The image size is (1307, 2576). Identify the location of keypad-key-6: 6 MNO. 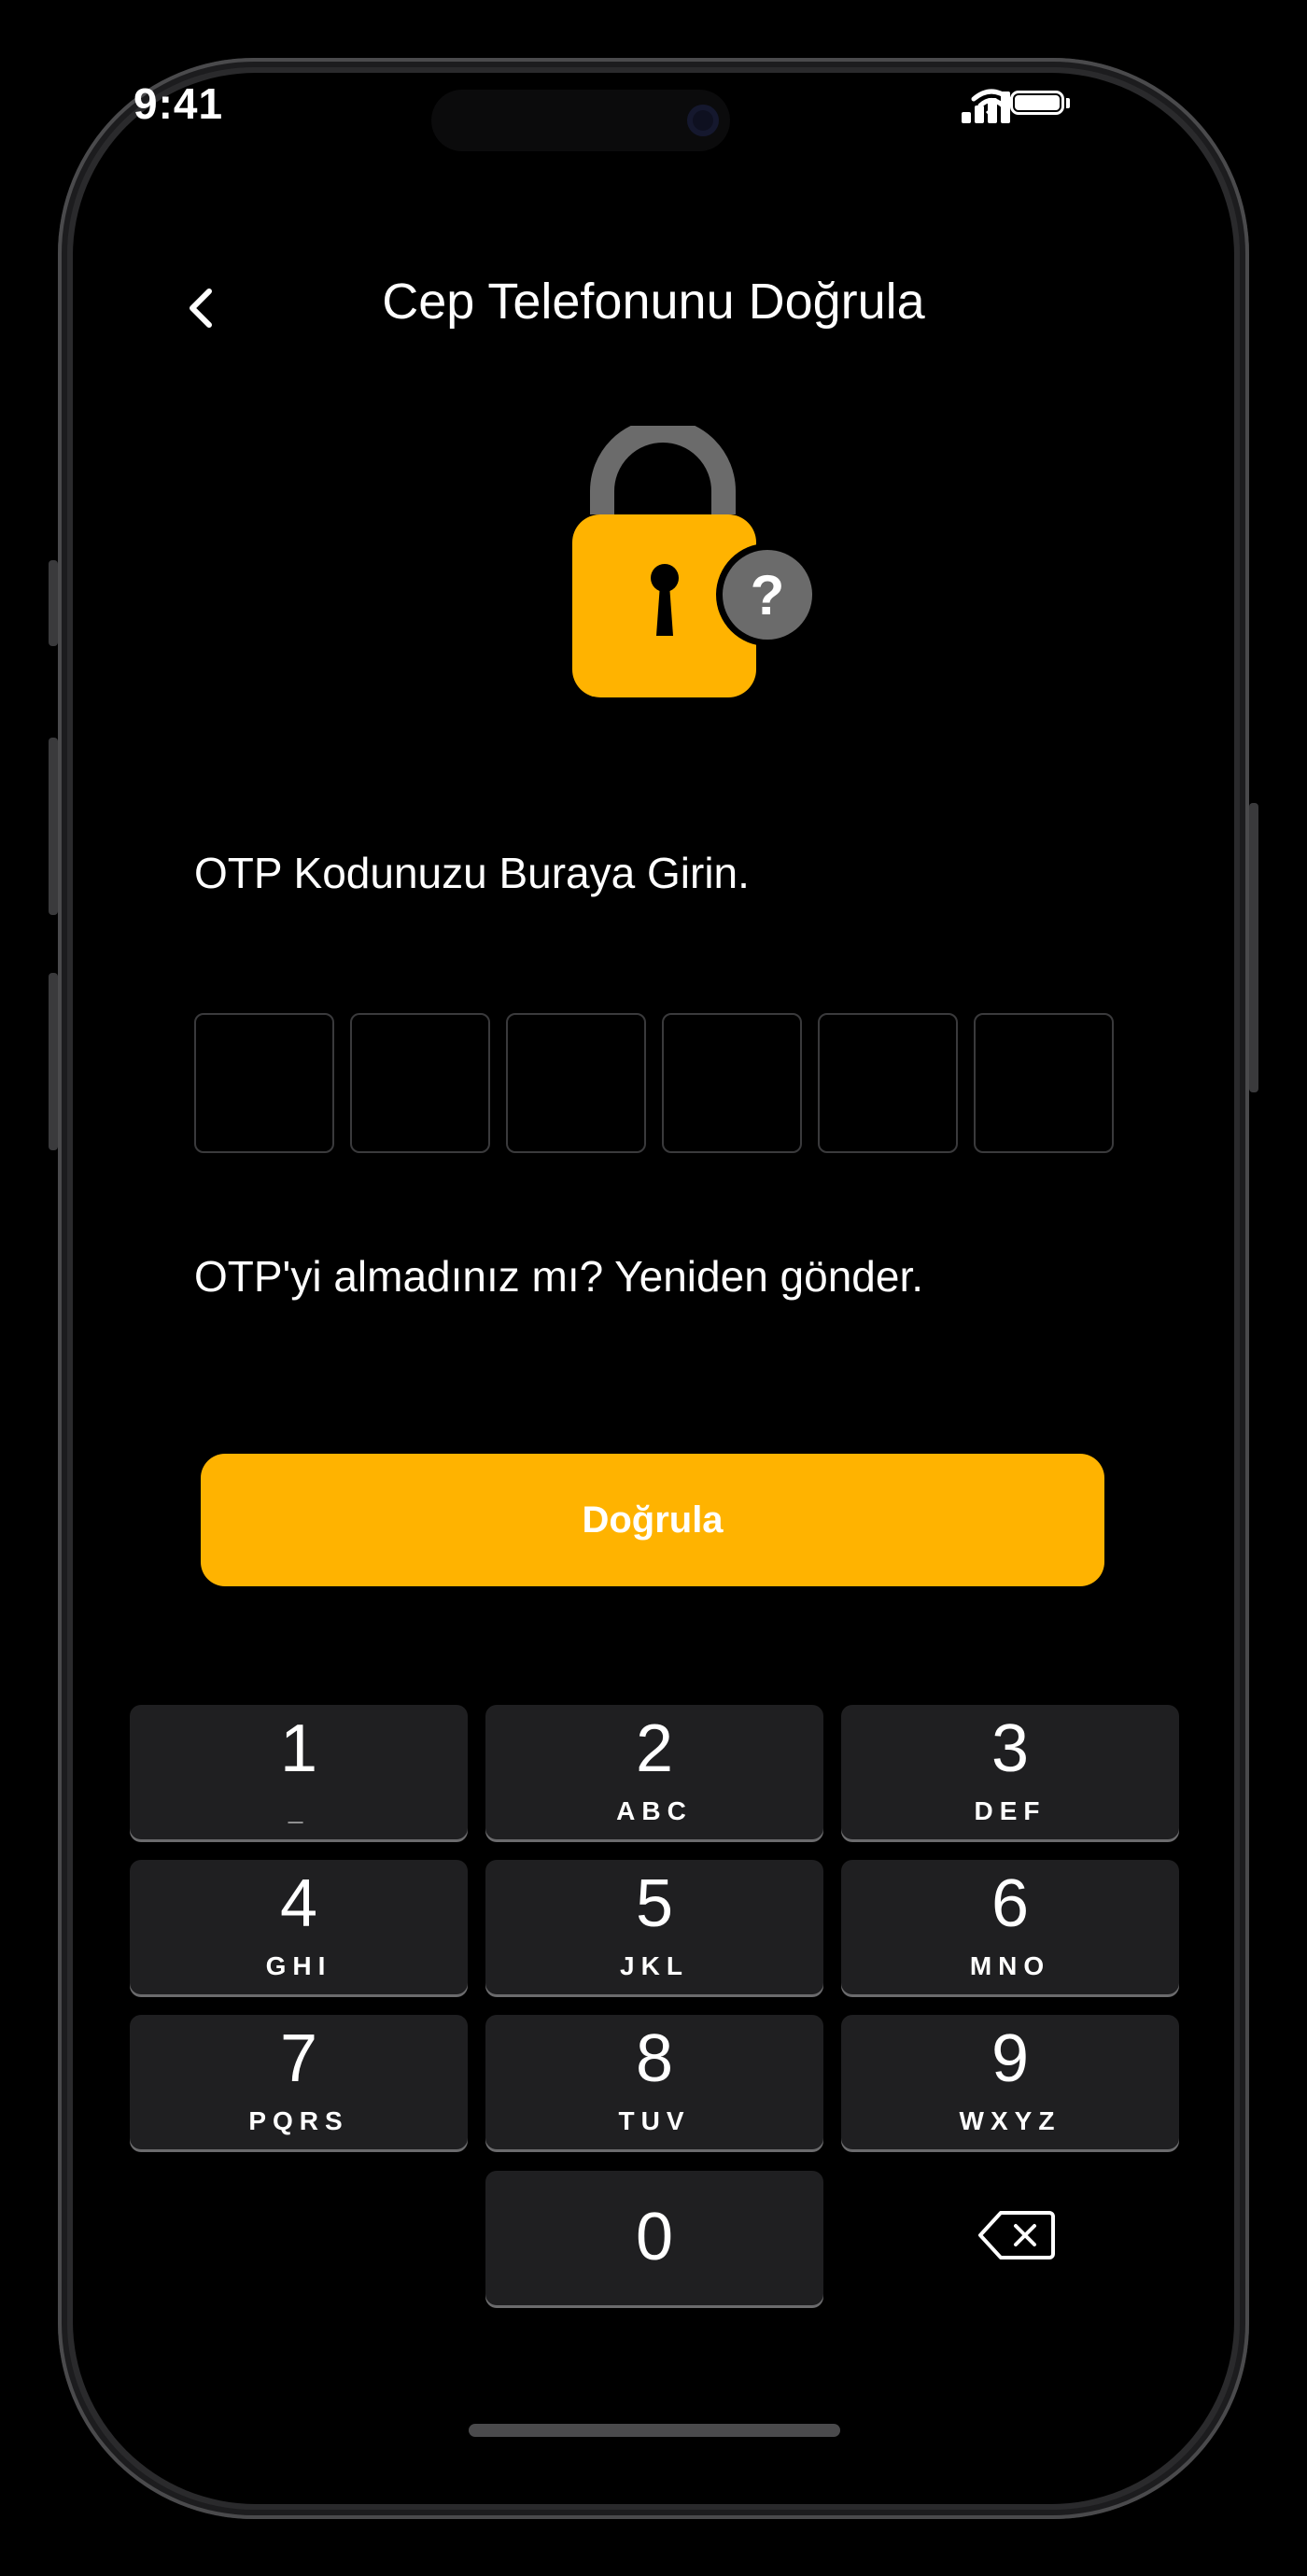
(1010, 1927).